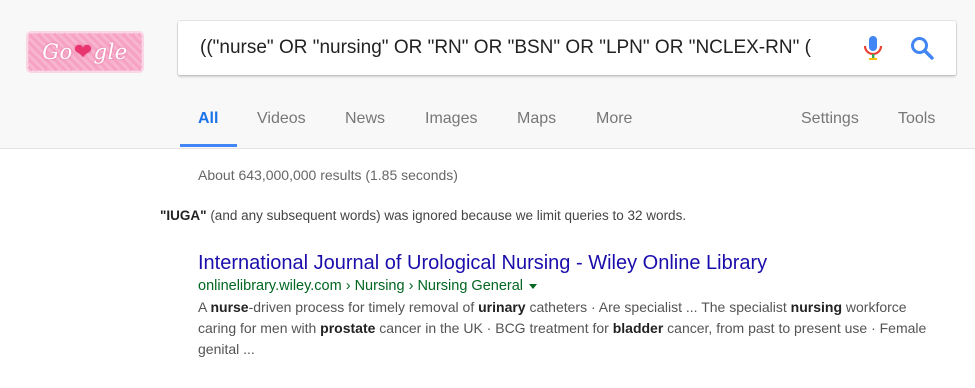  Describe the element at coordinates (204, 307) in the screenshot. I see `snippet-text: A` at that location.